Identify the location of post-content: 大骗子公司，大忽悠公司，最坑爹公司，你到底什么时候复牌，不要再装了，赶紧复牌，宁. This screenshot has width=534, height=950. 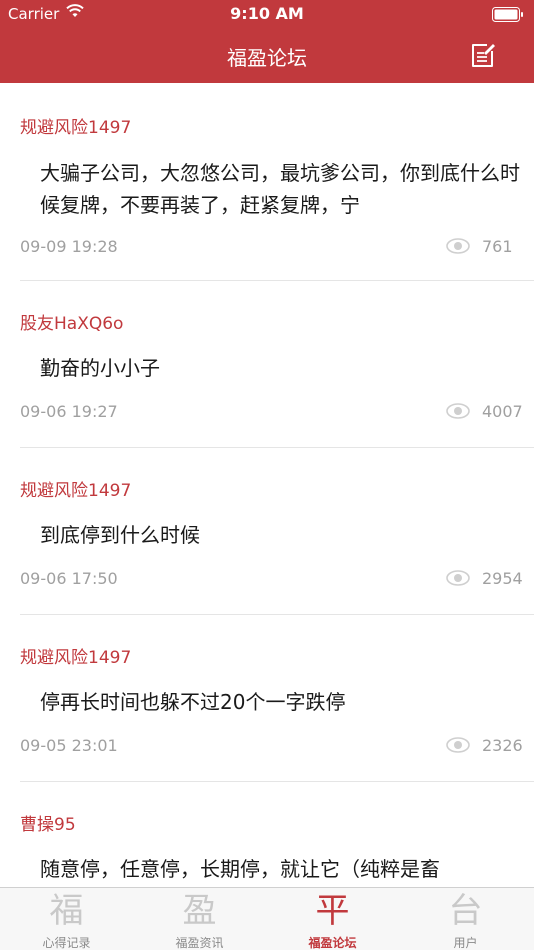
(280, 189).